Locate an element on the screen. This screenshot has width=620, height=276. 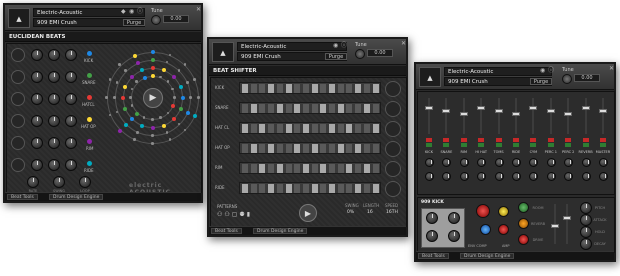
exponent-knob is located at coordinates (454, 218).